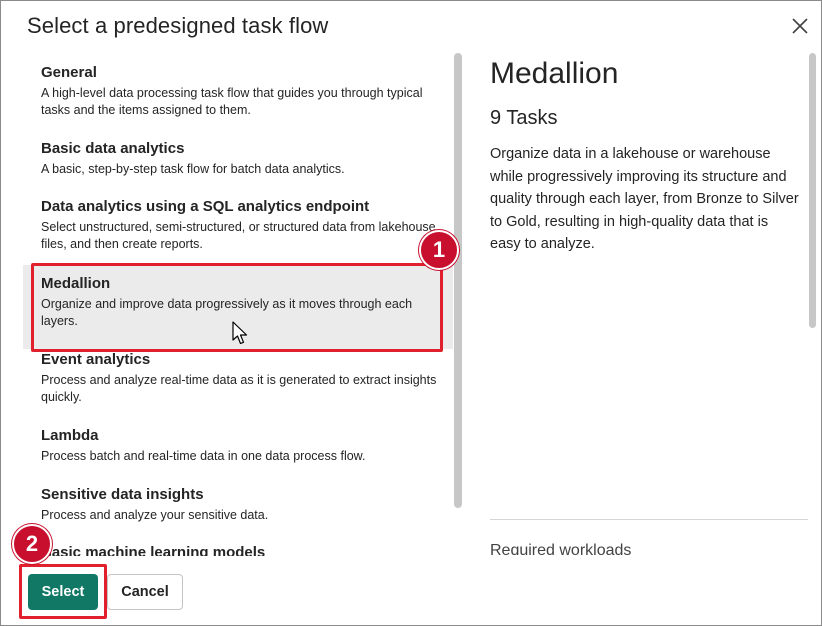 This screenshot has height=626, width=822. What do you see at coordinates (240, 333) in the screenshot?
I see `mouse-cursor-icon` at bounding box center [240, 333].